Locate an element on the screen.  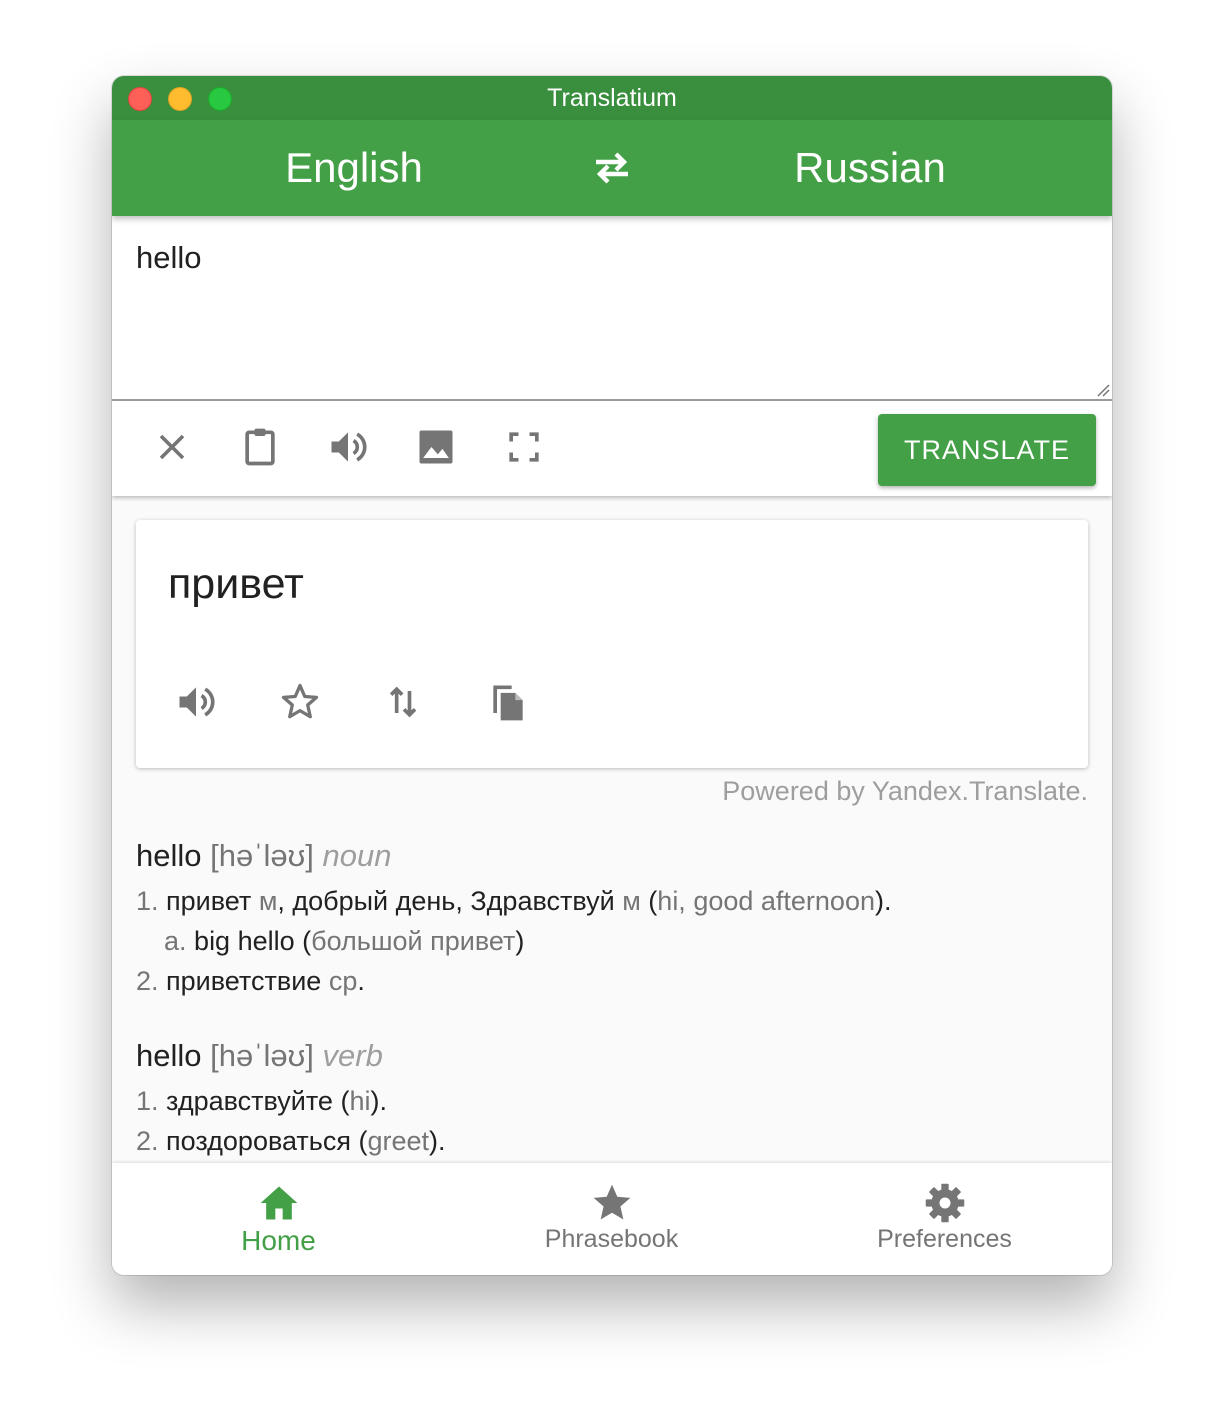
input-textarea: hello is located at coordinates (612, 308).